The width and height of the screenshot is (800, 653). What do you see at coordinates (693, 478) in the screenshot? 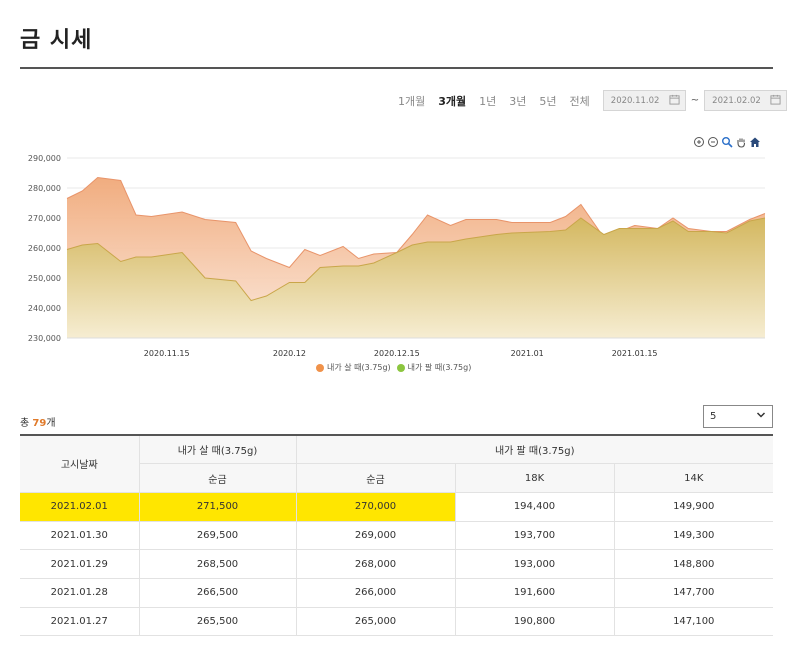
I see `column-header-14k: 14K` at bounding box center [693, 478].